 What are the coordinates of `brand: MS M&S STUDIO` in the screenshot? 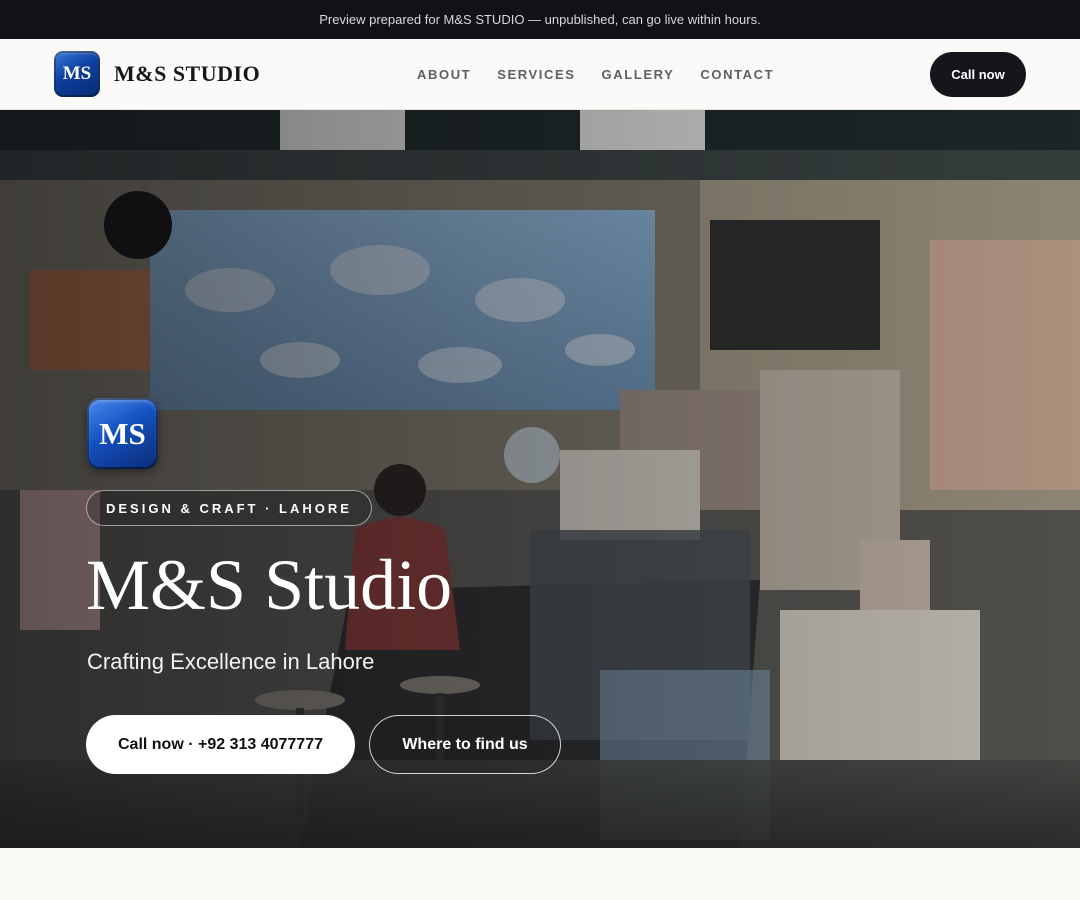 It's located at (157, 74).